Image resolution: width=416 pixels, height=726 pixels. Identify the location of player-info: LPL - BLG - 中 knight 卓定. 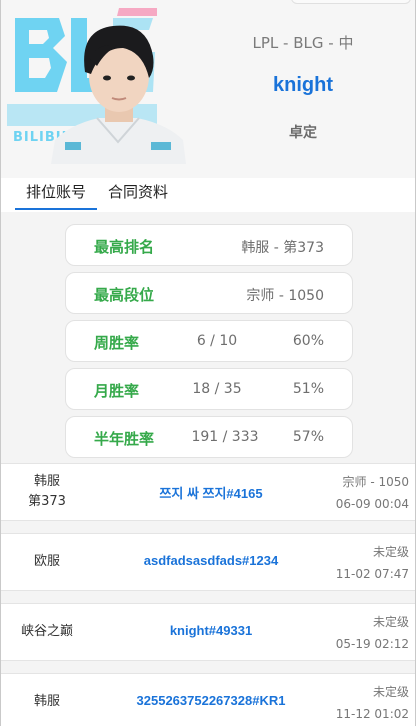
(303, 89).